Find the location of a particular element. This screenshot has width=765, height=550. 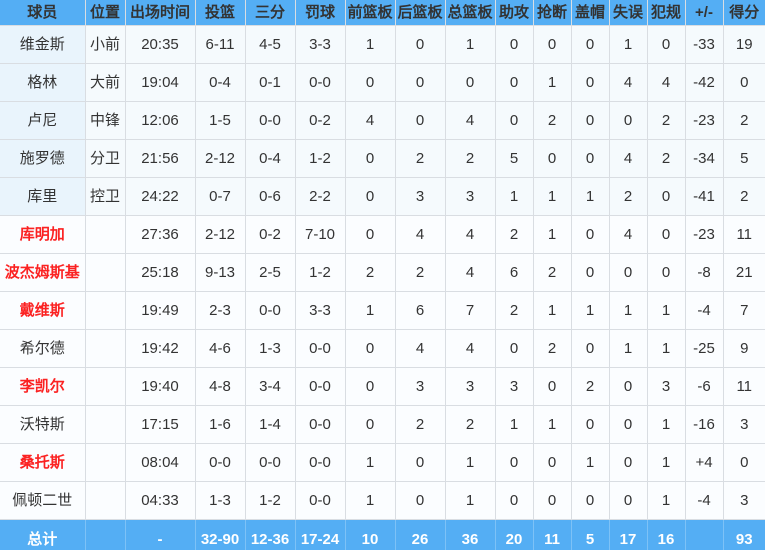

player-name-cell: 卢尼 is located at coordinates (43, 120).